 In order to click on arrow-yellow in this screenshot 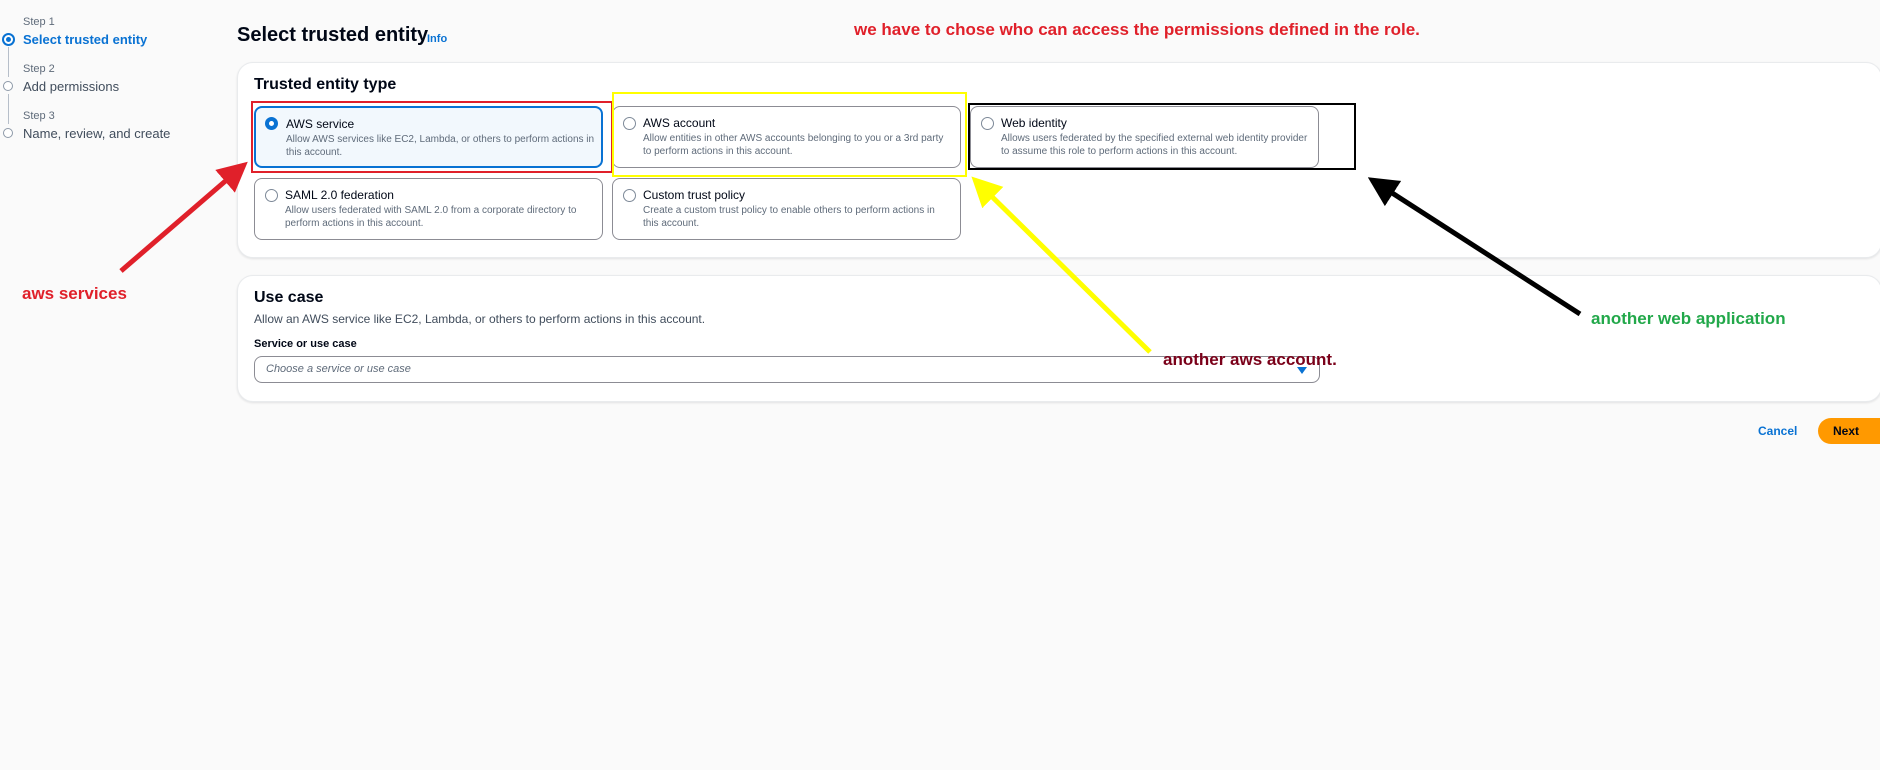, I will do `click(1061, 265)`.